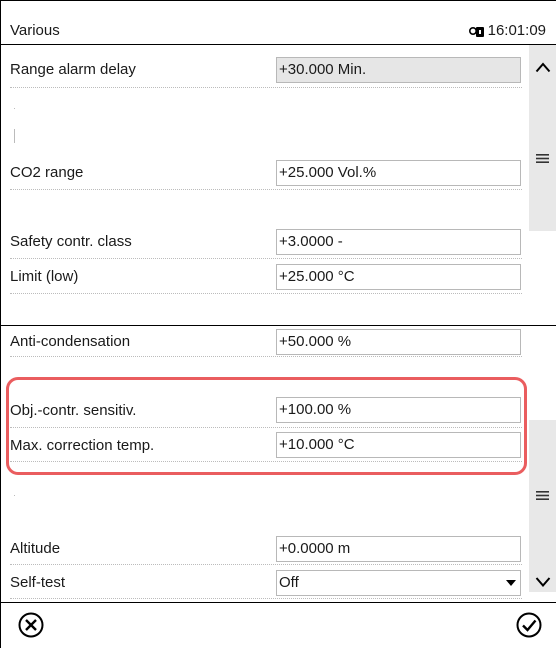  Describe the element at coordinates (278, 602) in the screenshot. I see `footer-divider` at that location.